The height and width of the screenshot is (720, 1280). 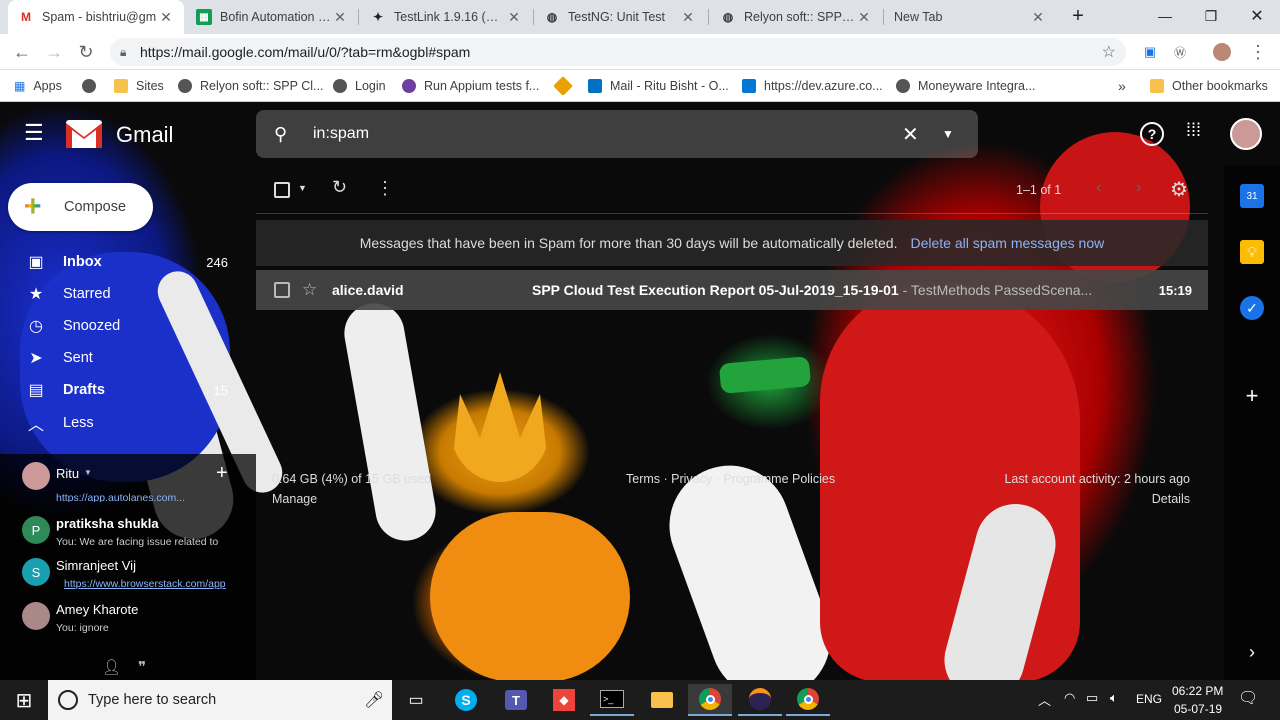 What do you see at coordinates (144, 135) in the screenshot?
I see `gmail-logo-text: Gmail` at bounding box center [144, 135].